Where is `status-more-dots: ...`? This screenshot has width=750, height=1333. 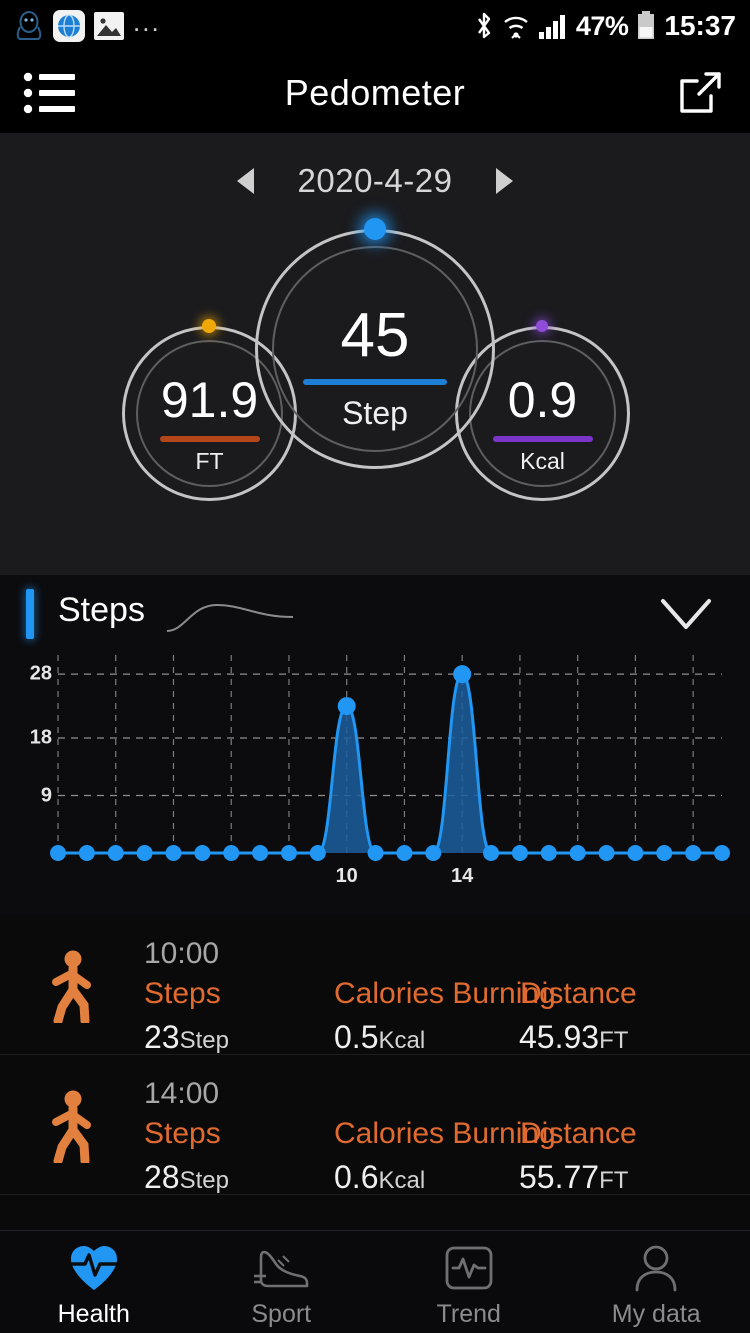 status-more-dots: ... is located at coordinates (147, 22).